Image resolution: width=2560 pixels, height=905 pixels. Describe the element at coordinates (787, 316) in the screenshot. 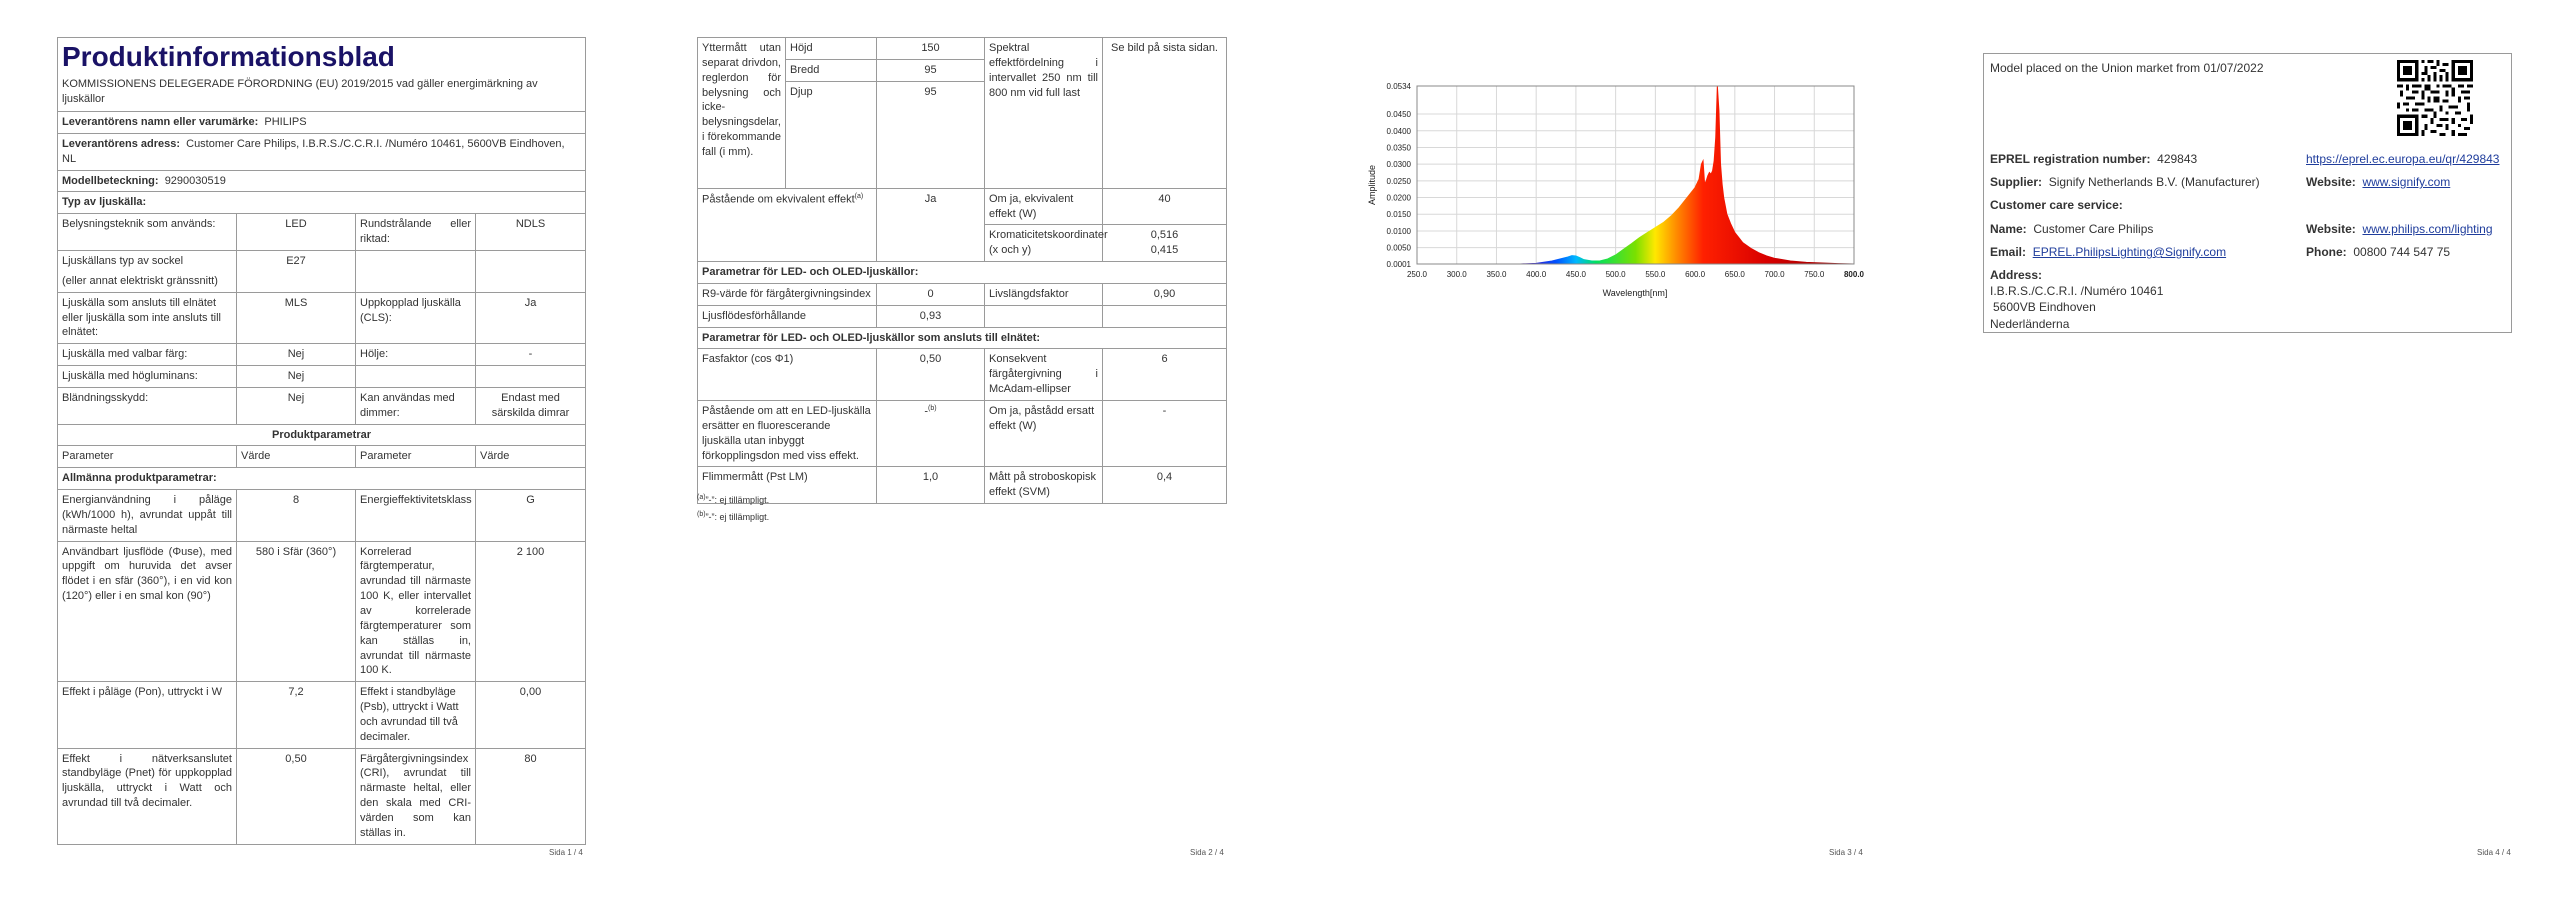

I see `flux-label: Ljusflödesförhållande` at that location.